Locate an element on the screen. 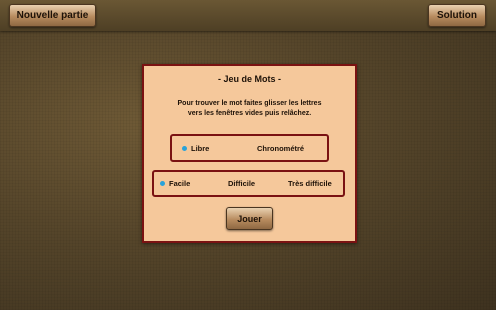 This screenshot has width=496, height=310. mode-option-chronometre: Chronométré is located at coordinates (280, 148).